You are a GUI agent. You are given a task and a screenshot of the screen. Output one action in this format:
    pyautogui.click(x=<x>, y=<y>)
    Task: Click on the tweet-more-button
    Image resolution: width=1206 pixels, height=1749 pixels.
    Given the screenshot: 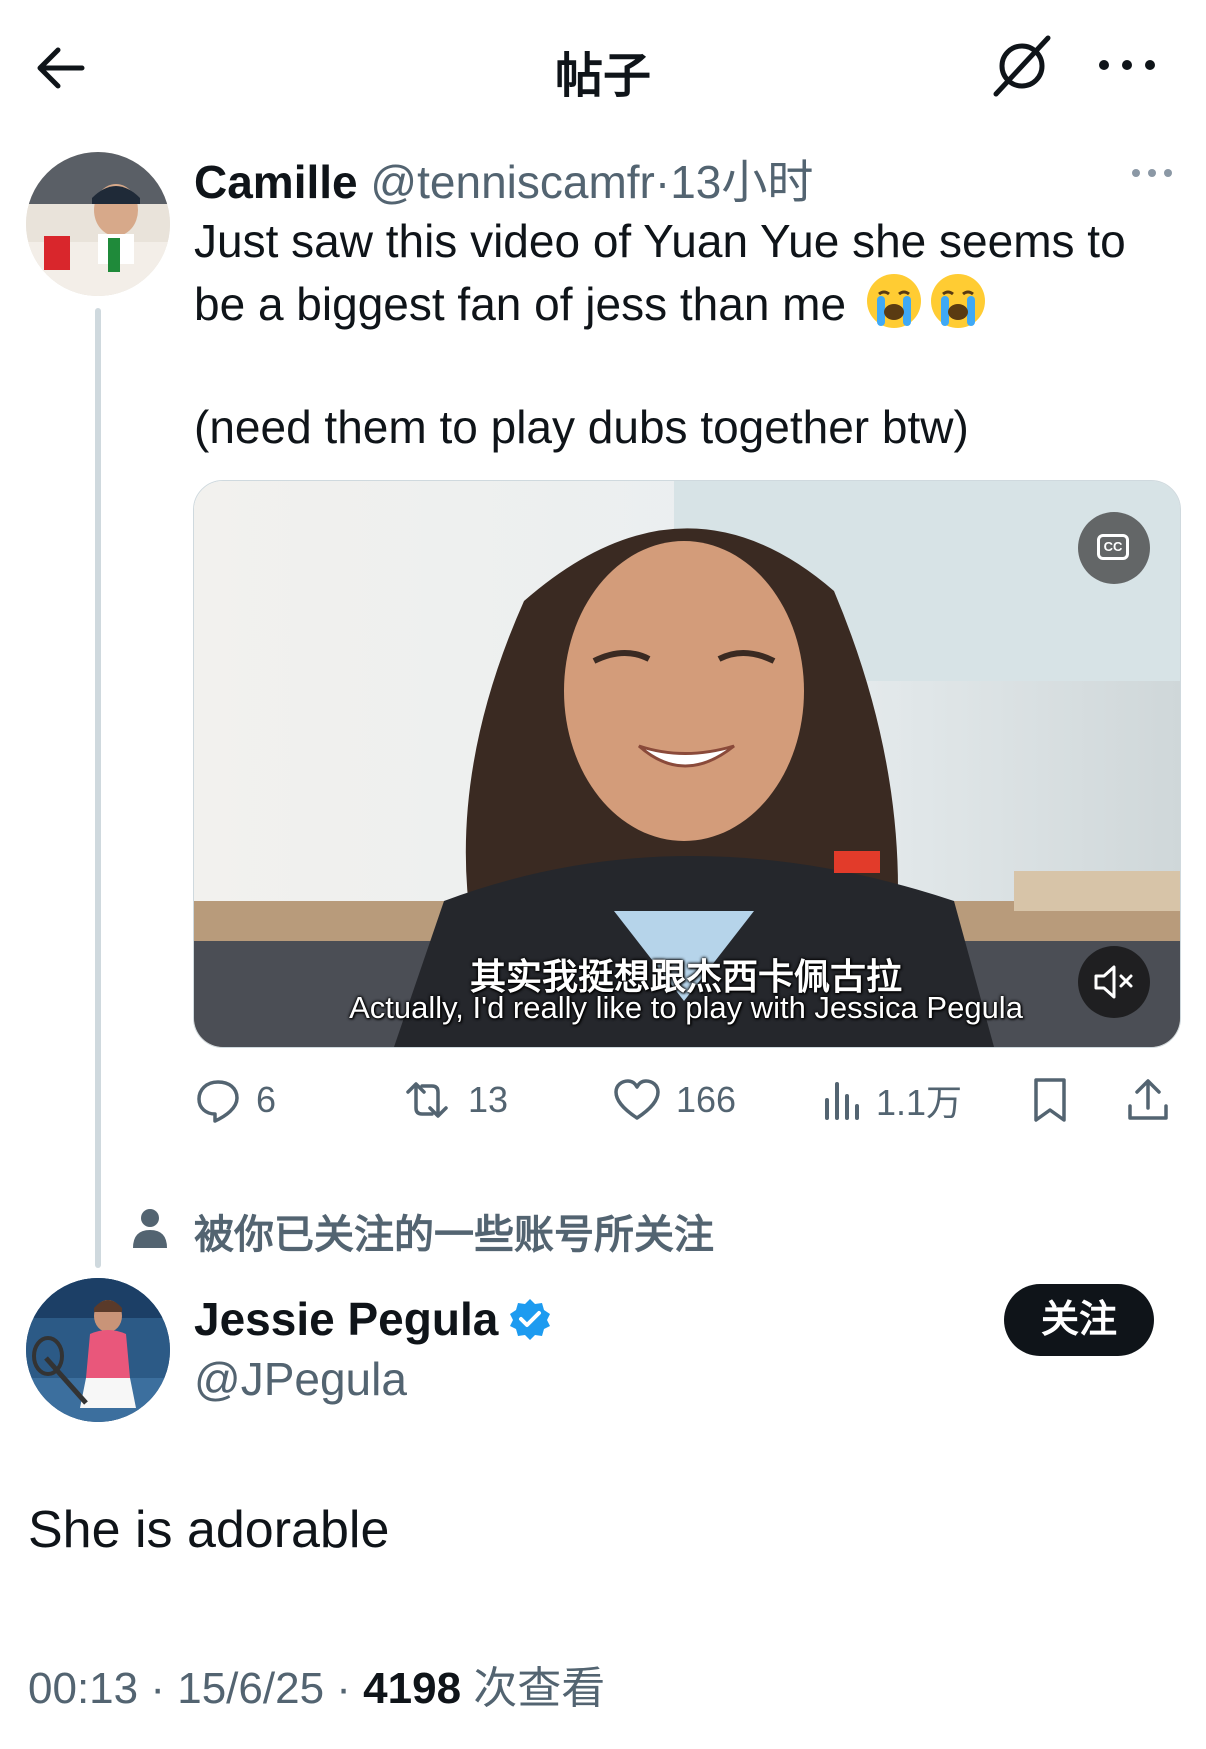 What is the action you would take?
    pyautogui.click(x=1152, y=173)
    